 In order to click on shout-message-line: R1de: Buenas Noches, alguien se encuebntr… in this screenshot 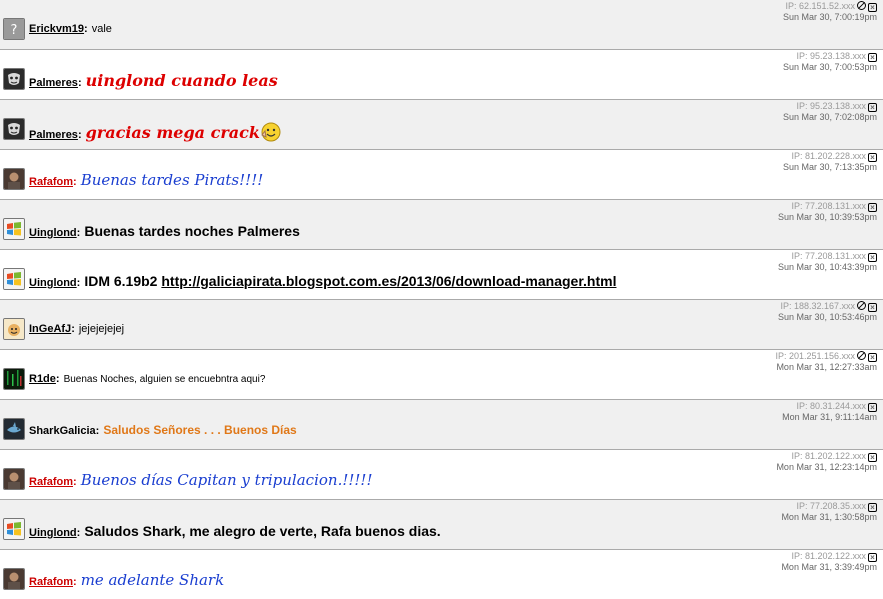, I will do `click(391, 379)`.